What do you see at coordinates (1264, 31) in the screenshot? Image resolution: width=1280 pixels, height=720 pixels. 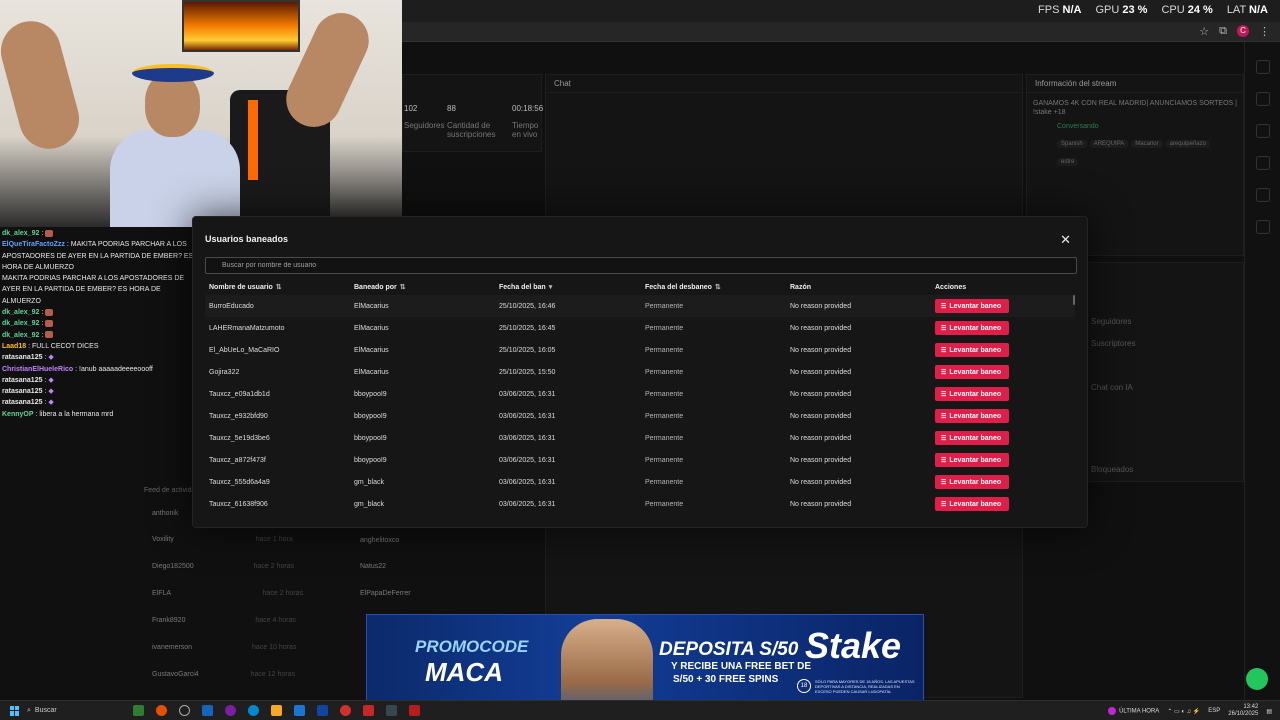 I see `browser-menu-icon: ⋮` at bounding box center [1264, 31].